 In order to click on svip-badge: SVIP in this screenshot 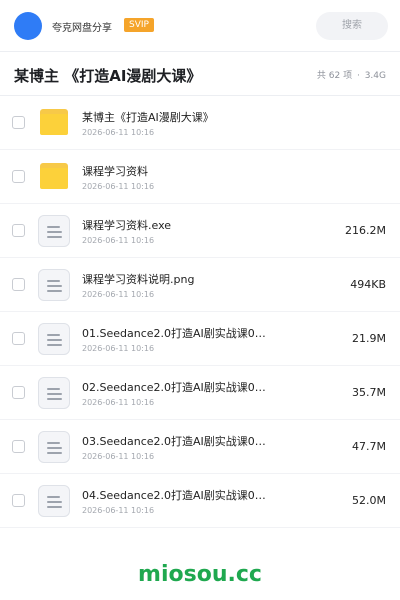, I will do `click(139, 25)`.